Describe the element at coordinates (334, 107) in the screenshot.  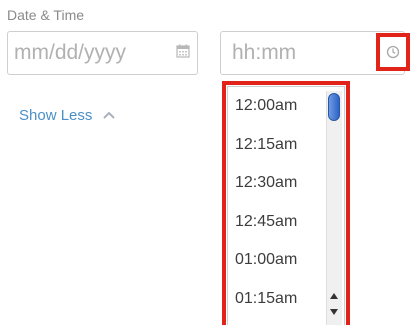
I see `scroll-thumb` at that location.